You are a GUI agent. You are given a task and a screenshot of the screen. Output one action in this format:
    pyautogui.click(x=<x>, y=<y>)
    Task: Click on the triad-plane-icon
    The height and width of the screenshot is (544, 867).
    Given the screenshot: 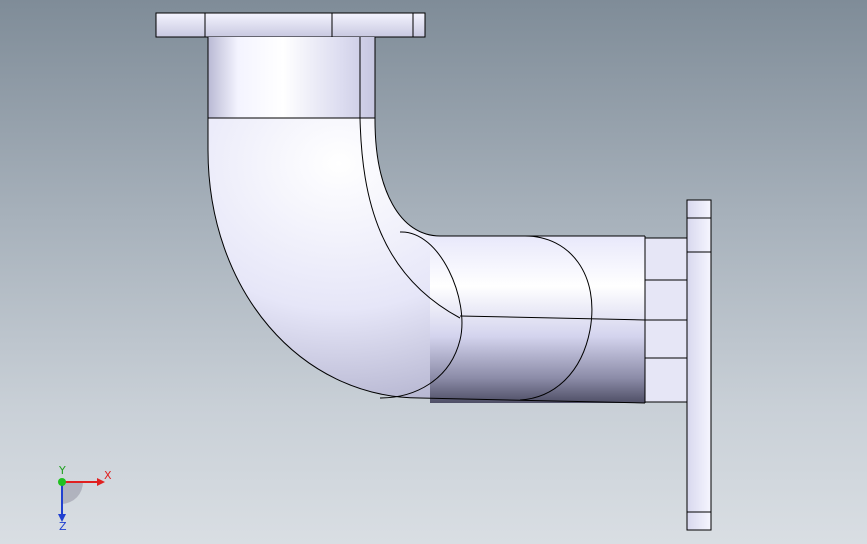 What is the action you would take?
    pyautogui.click(x=73, y=493)
    